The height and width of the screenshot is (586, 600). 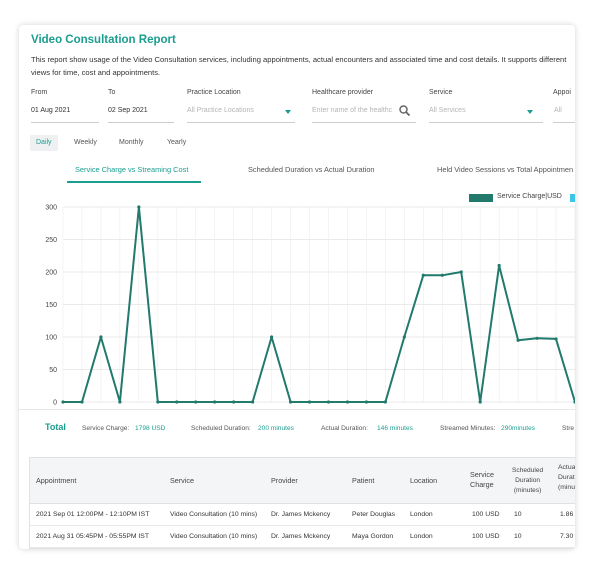 I want to click on to-label: To, so click(x=112, y=92).